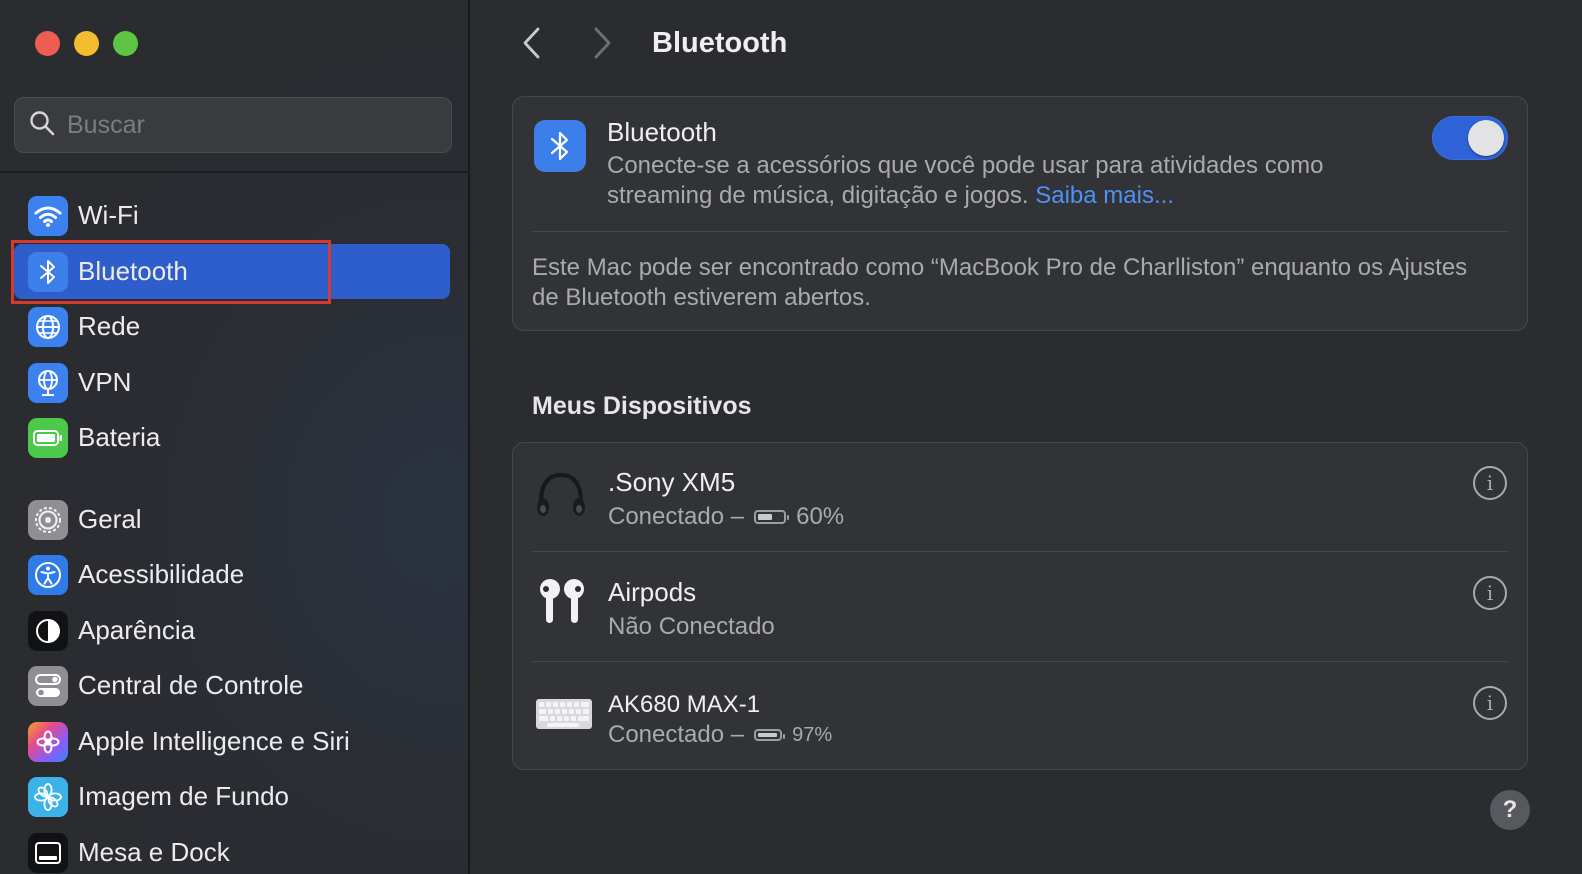 The width and height of the screenshot is (1582, 874). I want to click on sidebar-item-label: Bluetooth, so click(133, 271).